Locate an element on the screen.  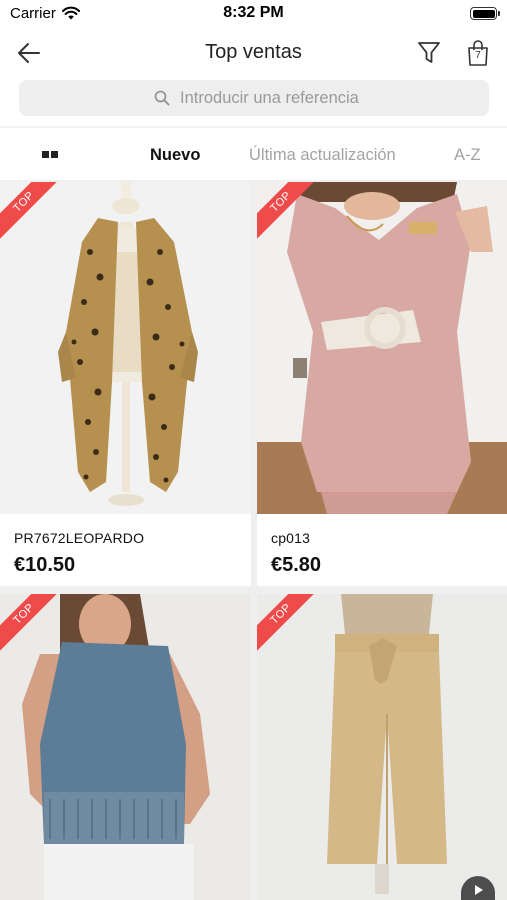
sort-tab-new: Nuevo is located at coordinates (175, 155).